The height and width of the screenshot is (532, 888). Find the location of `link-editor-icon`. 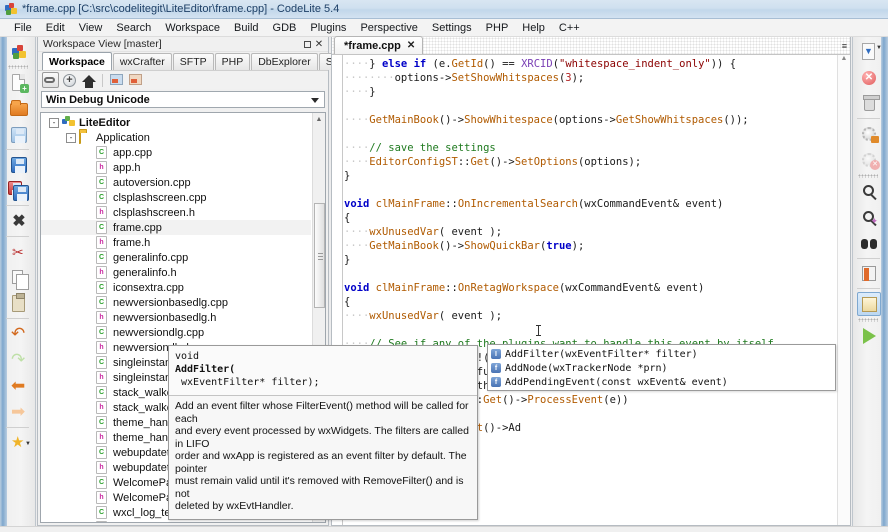

link-editor-icon is located at coordinates (50, 80).